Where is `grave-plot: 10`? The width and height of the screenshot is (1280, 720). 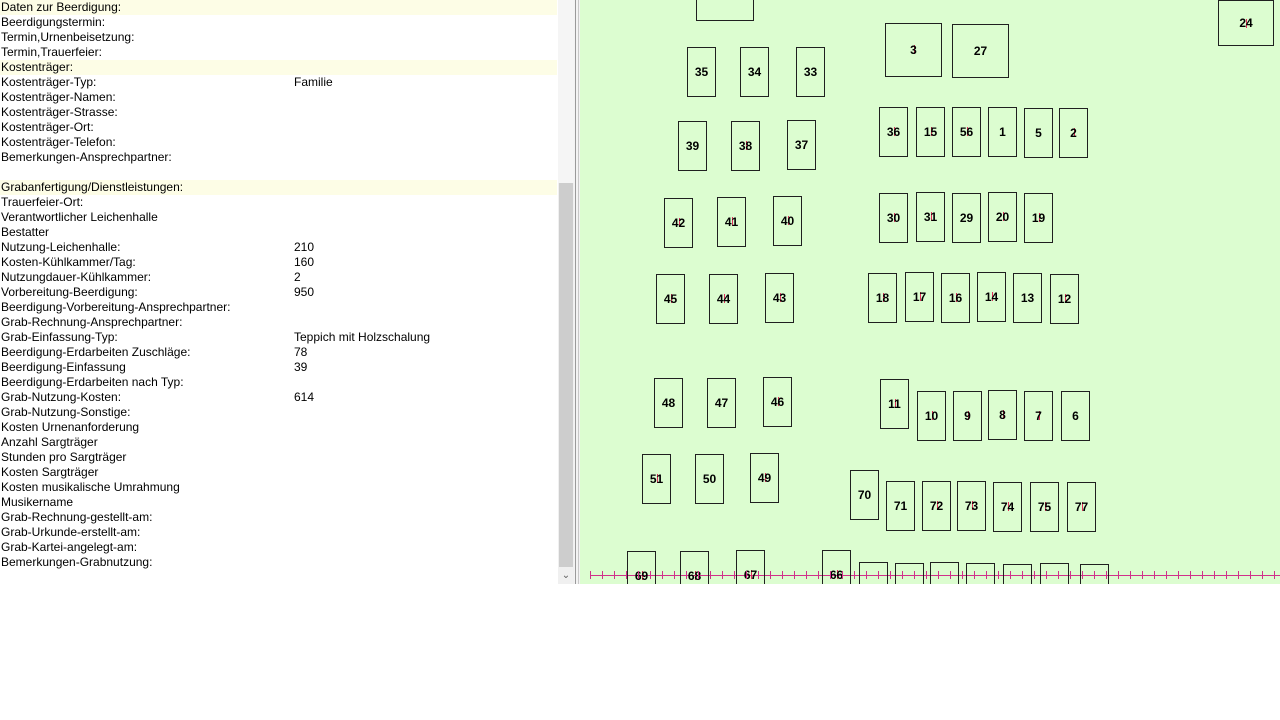
grave-plot: 10 is located at coordinates (931, 416).